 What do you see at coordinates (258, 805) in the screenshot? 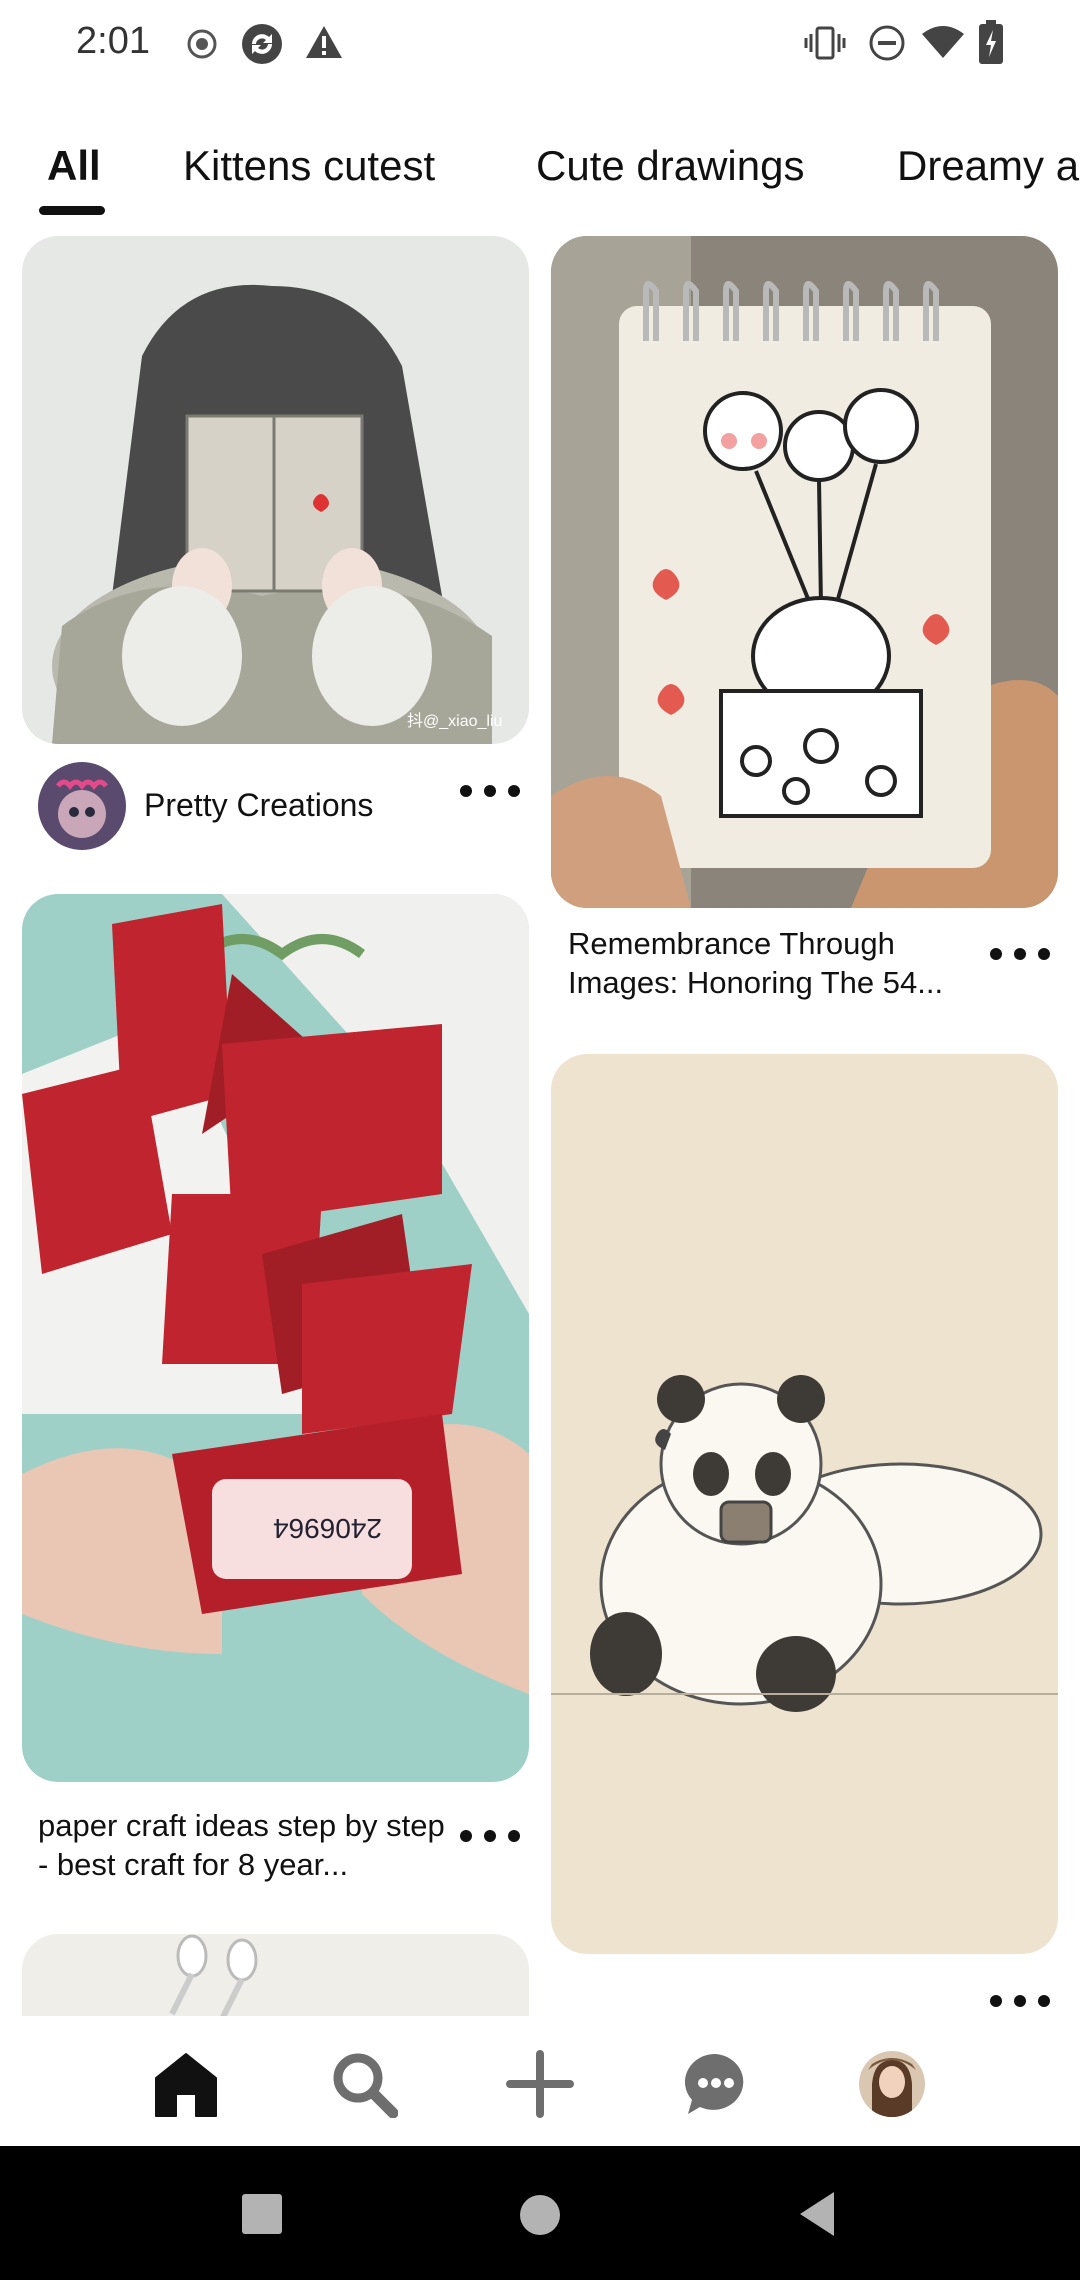
I see `creator-name: Pretty Creations` at bounding box center [258, 805].